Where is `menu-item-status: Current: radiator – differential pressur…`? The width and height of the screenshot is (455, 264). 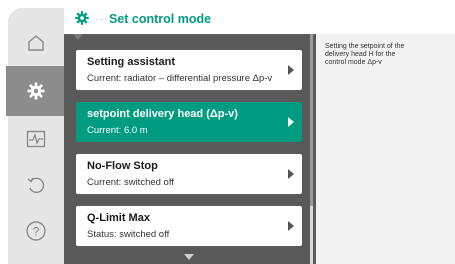 menu-item-status: Current: radiator – differential pressur… is located at coordinates (180, 78).